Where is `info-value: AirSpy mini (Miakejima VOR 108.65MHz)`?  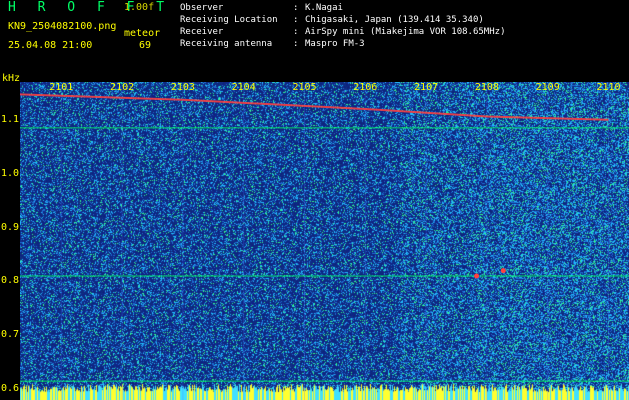 info-value: AirSpy mini (Miakejima VOR 108.65MHz) is located at coordinates (405, 32).